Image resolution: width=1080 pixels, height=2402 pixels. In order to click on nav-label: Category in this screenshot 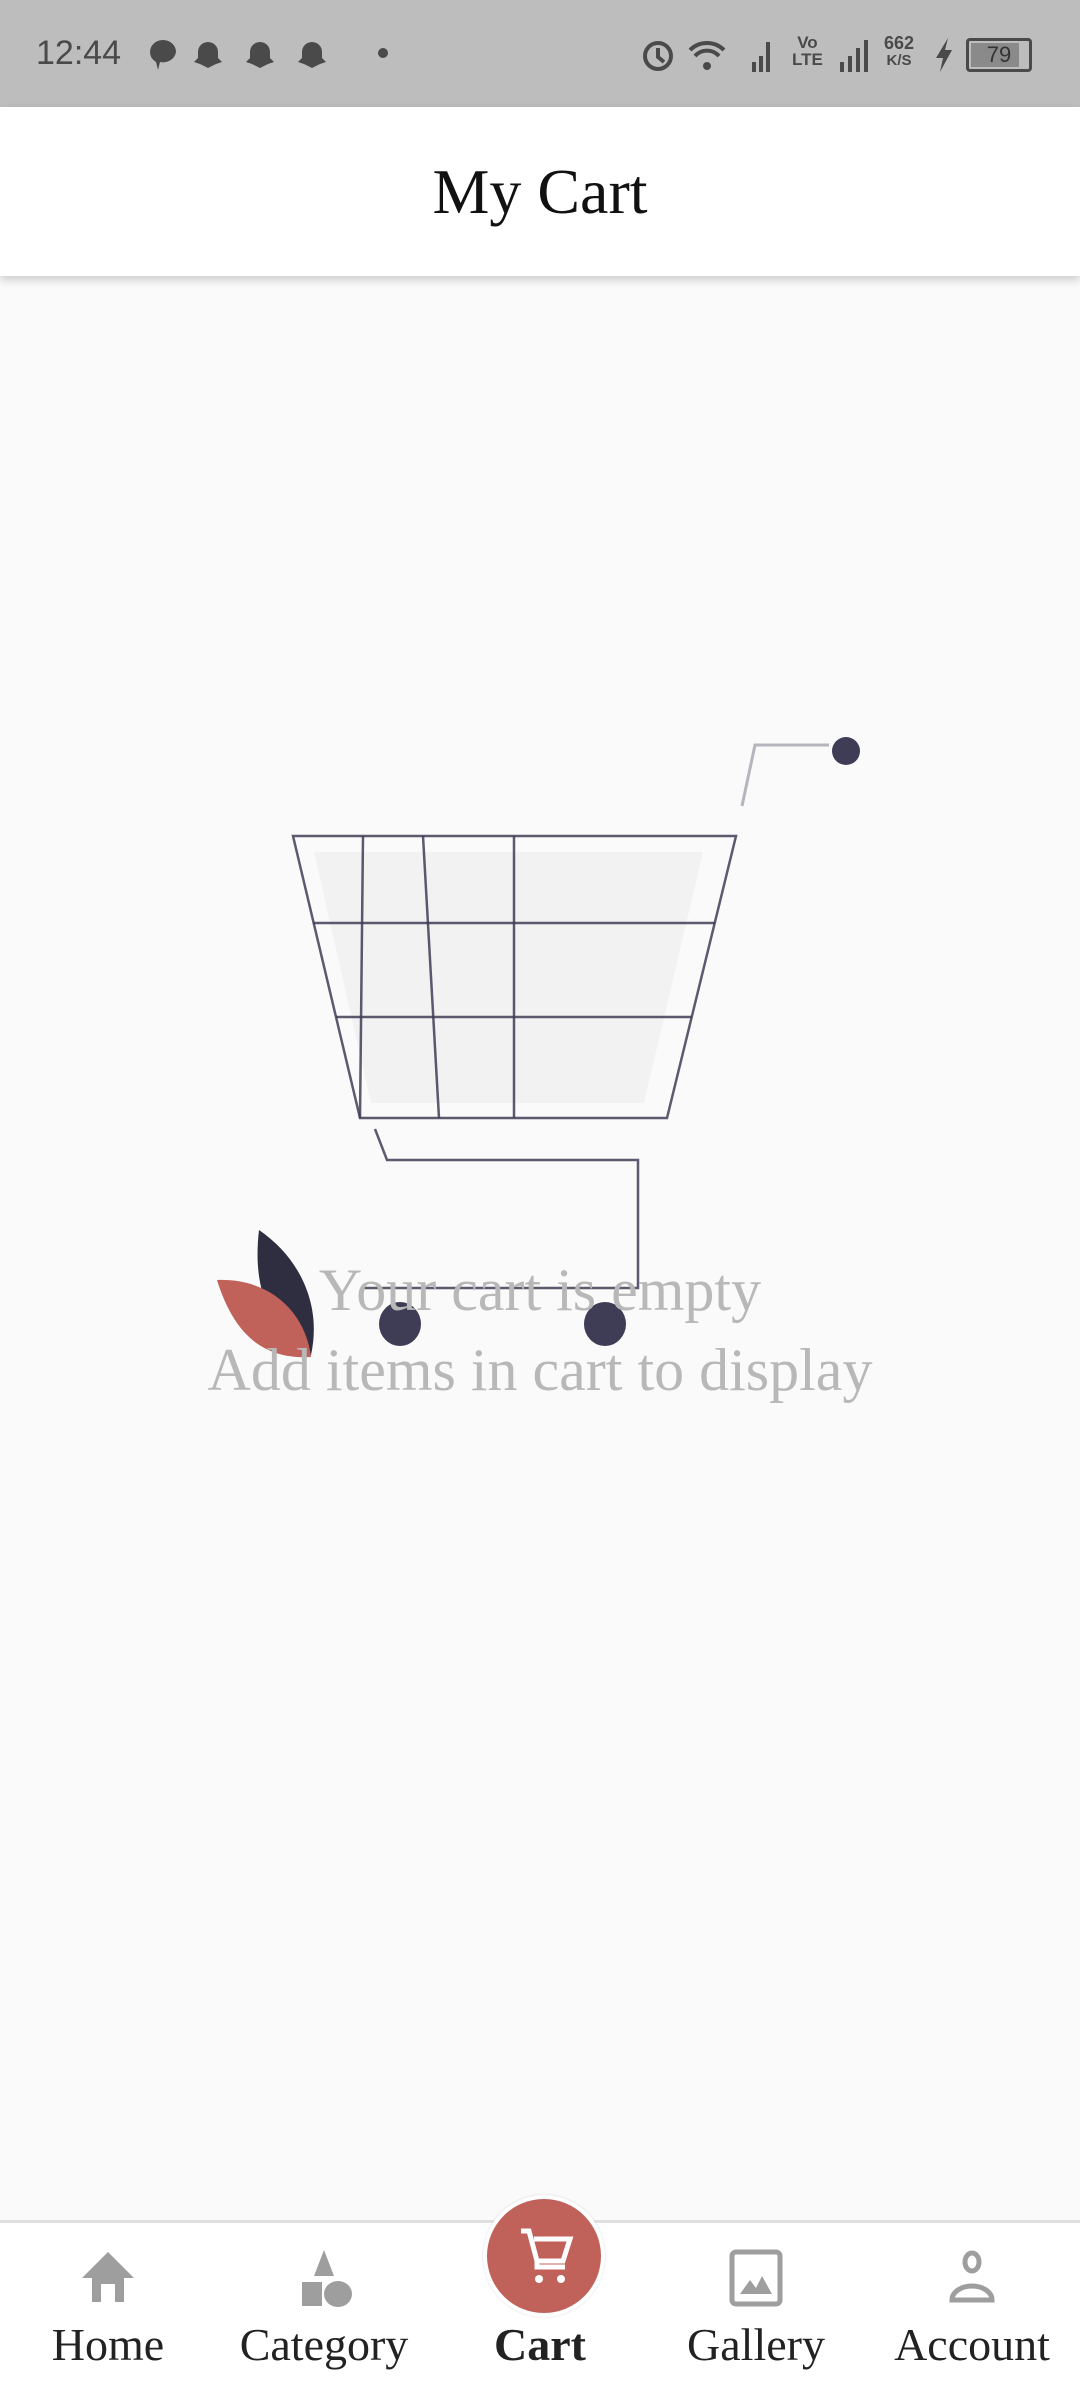, I will do `click(324, 2344)`.